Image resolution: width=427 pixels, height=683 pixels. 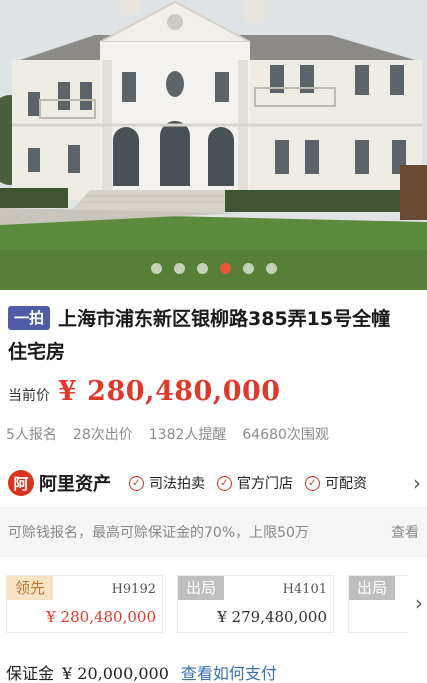 I want to click on payment-guide-link: 查看如何支付, so click(x=229, y=671).